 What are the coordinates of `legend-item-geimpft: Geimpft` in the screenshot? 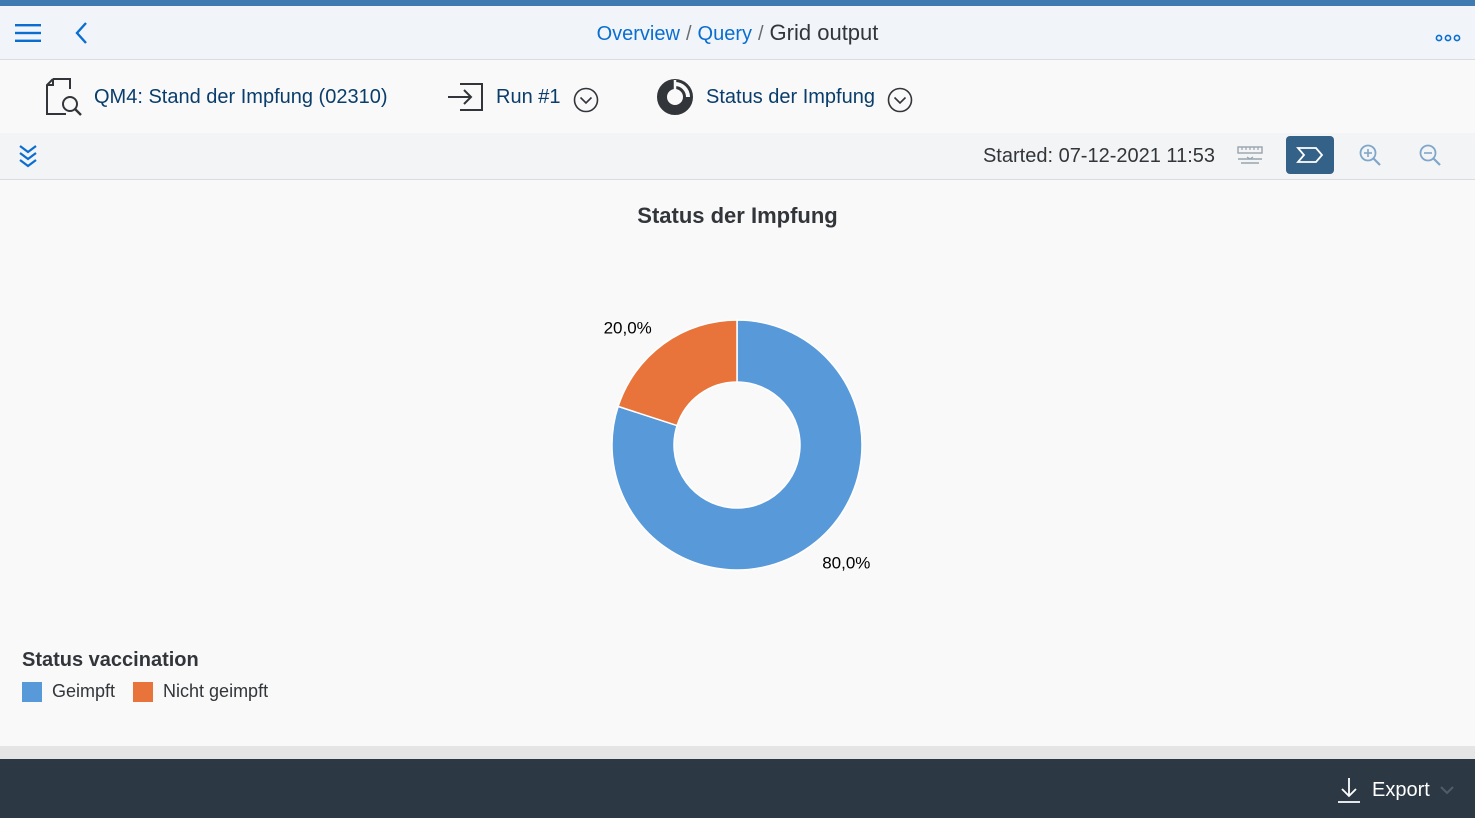 It's located at (68, 691).